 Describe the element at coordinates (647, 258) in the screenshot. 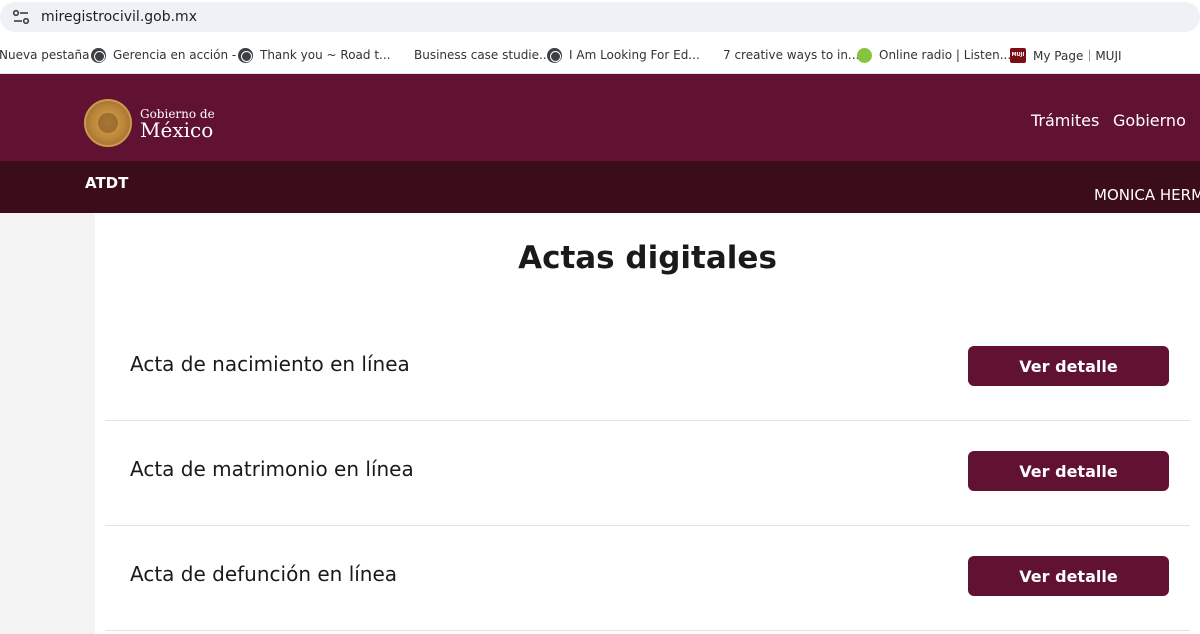

I see `page-title: Actas digitales` at that location.